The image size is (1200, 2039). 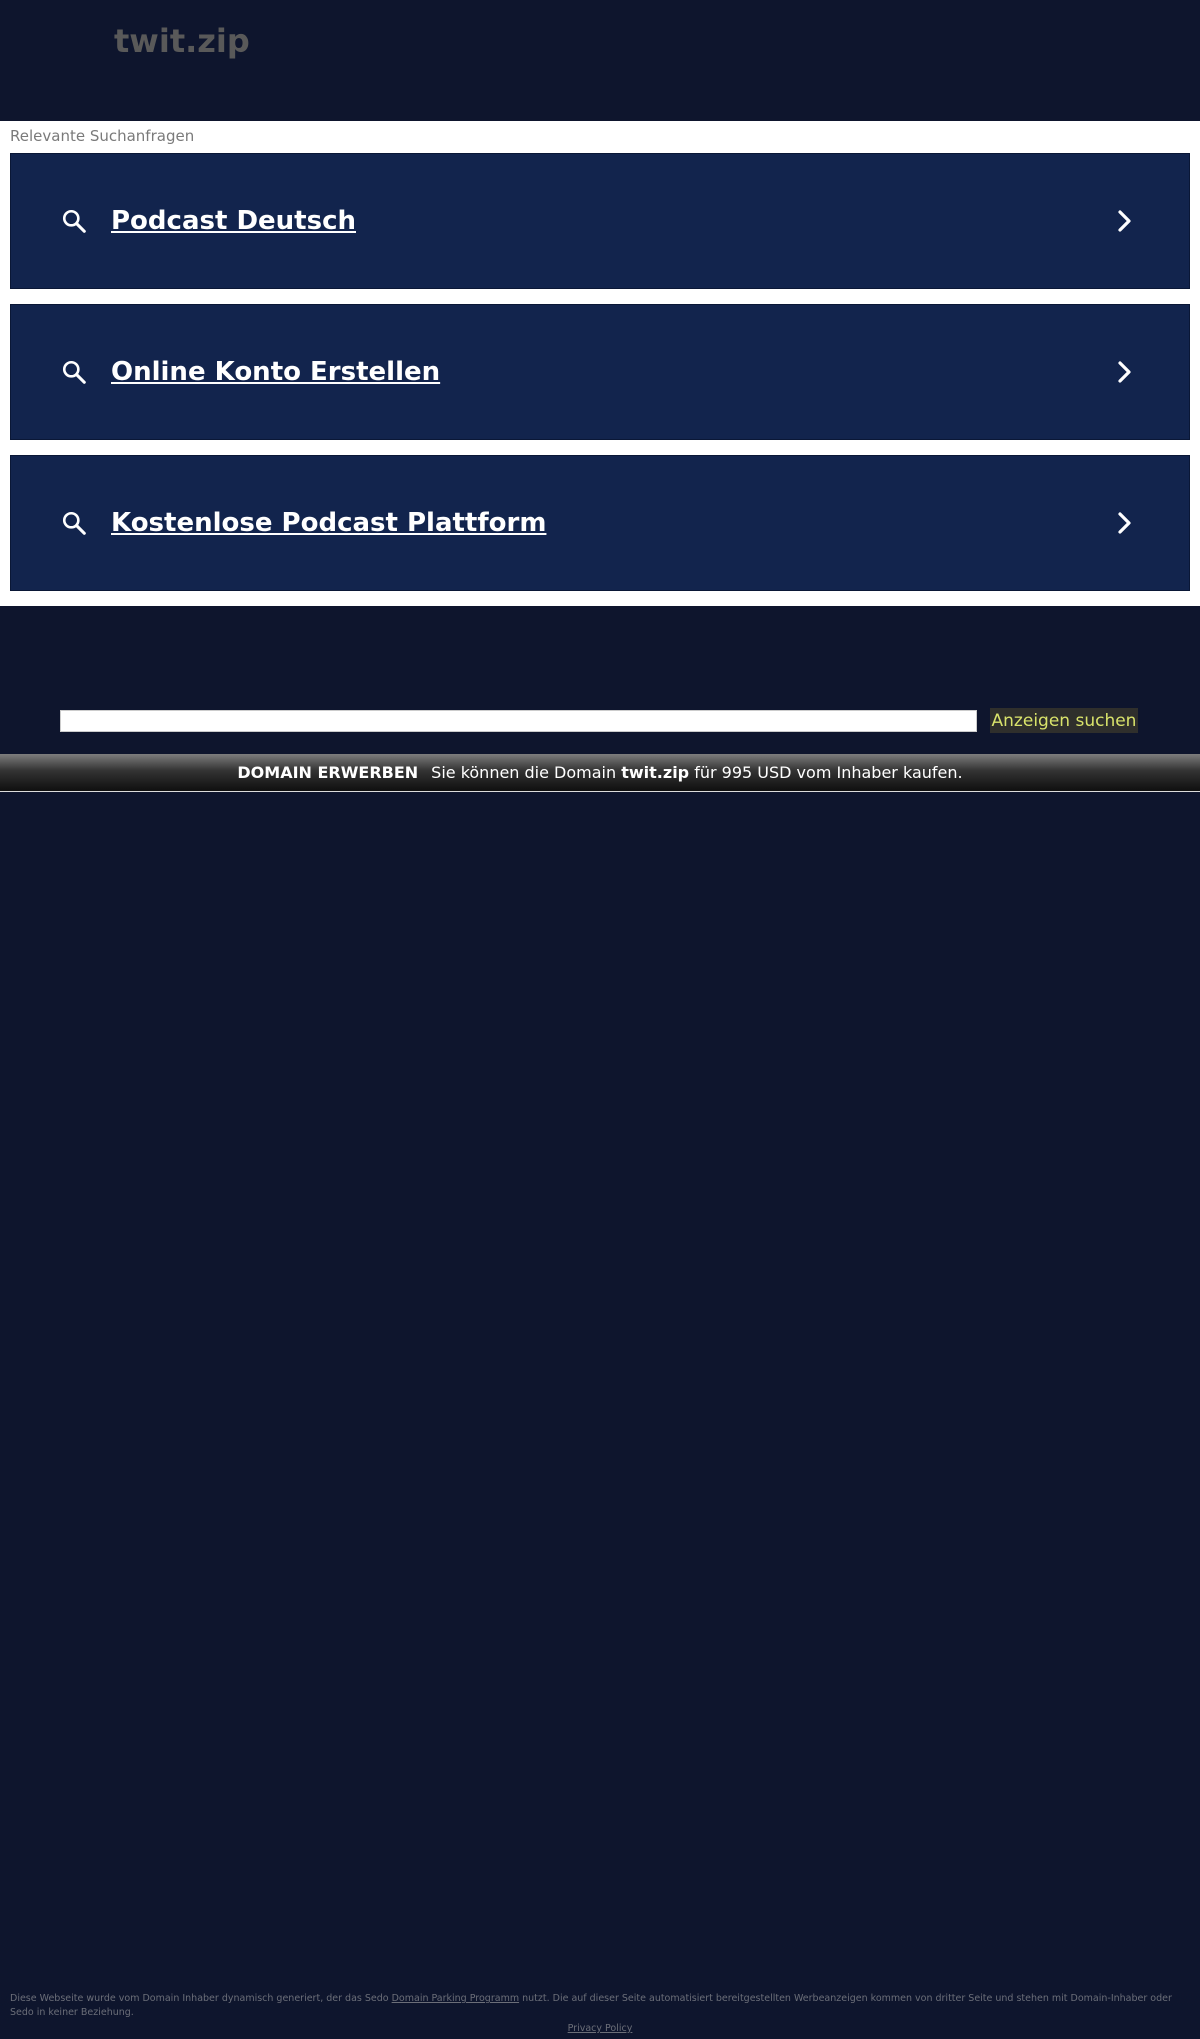 I want to click on related-search-link: Podcast Deutsch, so click(x=600, y=221).